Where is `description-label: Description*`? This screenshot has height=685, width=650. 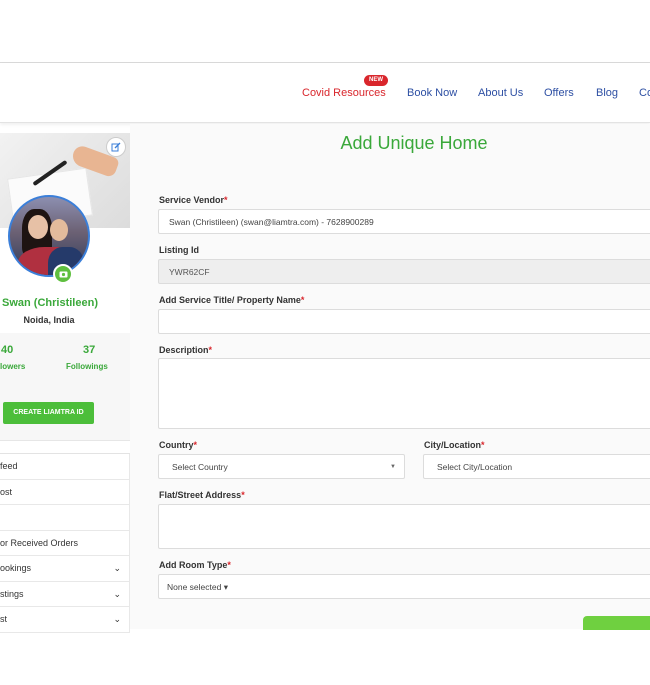 description-label: Description* is located at coordinates (186, 350).